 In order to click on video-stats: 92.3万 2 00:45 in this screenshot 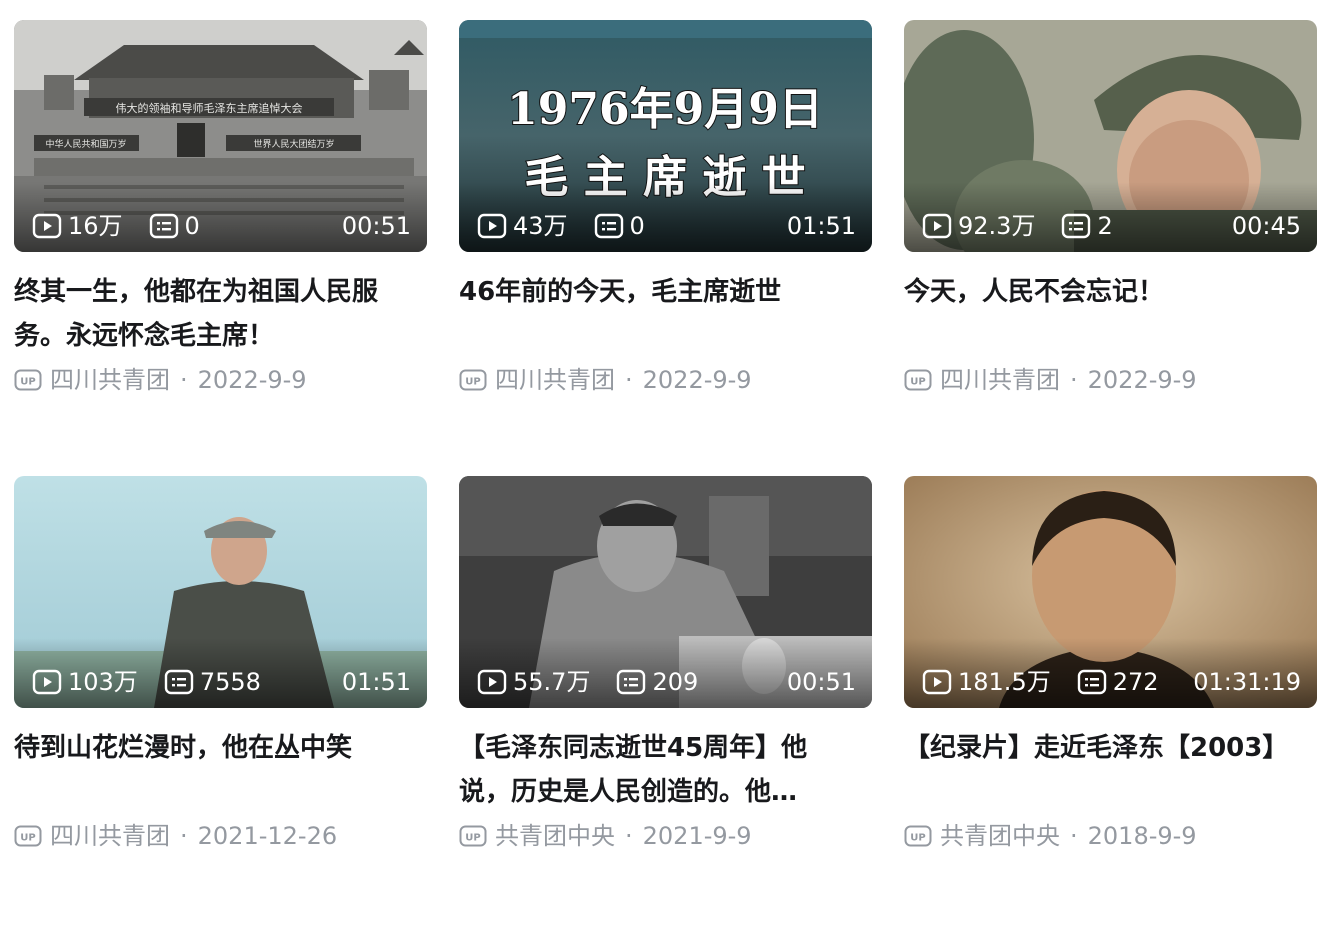, I will do `click(1111, 226)`.